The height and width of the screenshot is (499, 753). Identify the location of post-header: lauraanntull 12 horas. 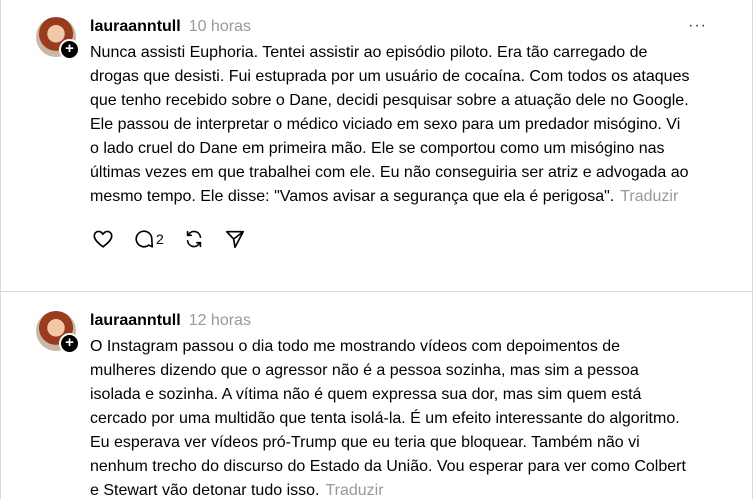
(401, 321).